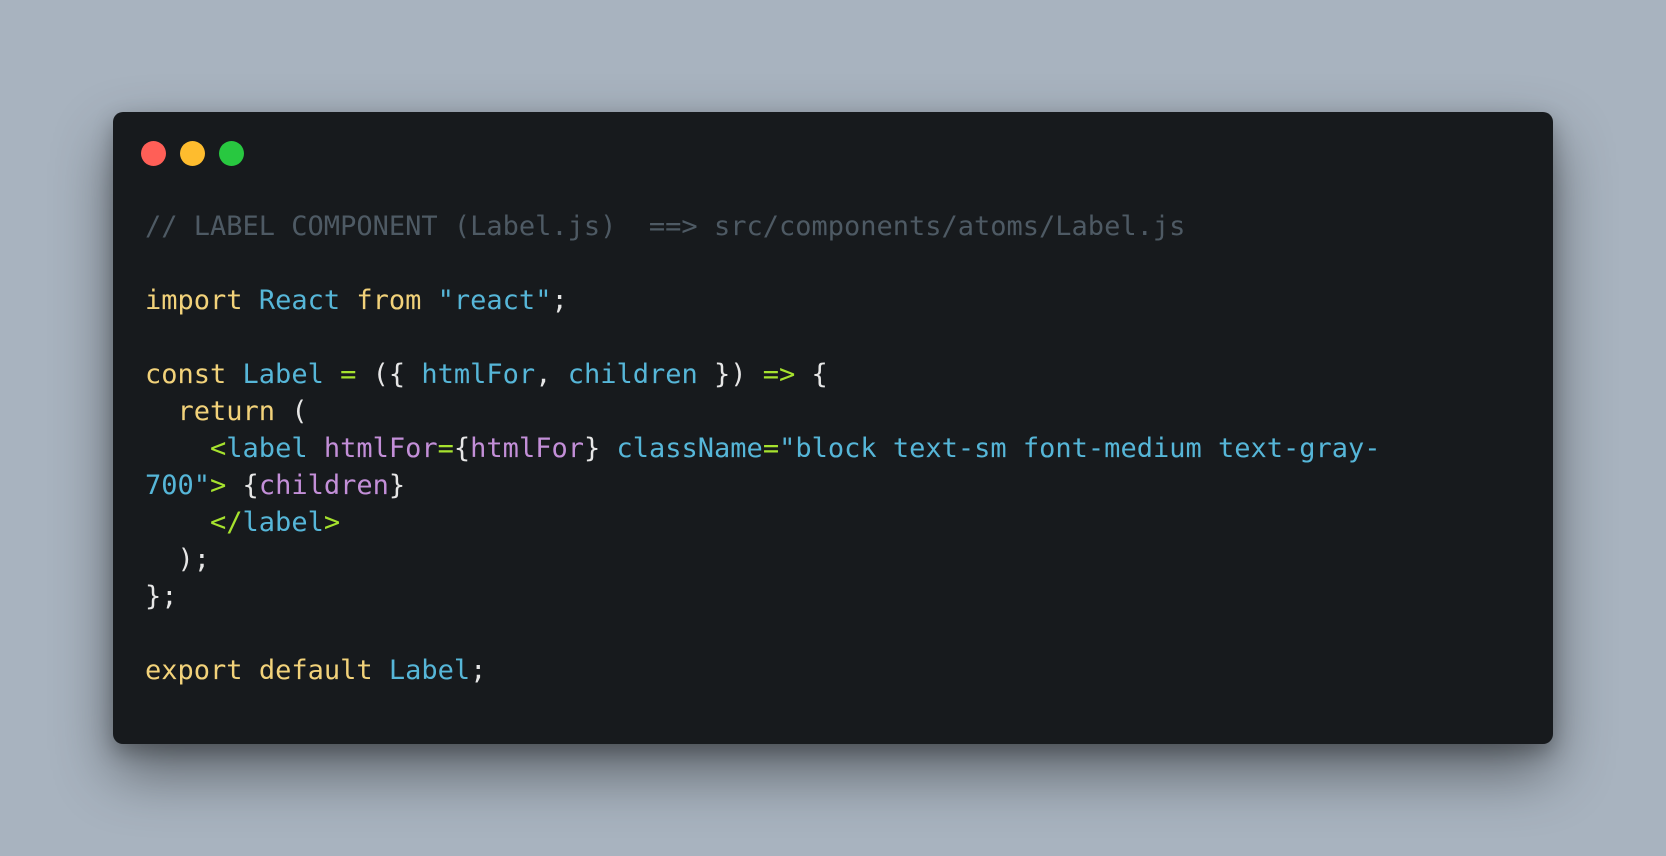 The image size is (1666, 856). Describe the element at coordinates (323, 485) in the screenshot. I see `code-token-attribute: children` at that location.